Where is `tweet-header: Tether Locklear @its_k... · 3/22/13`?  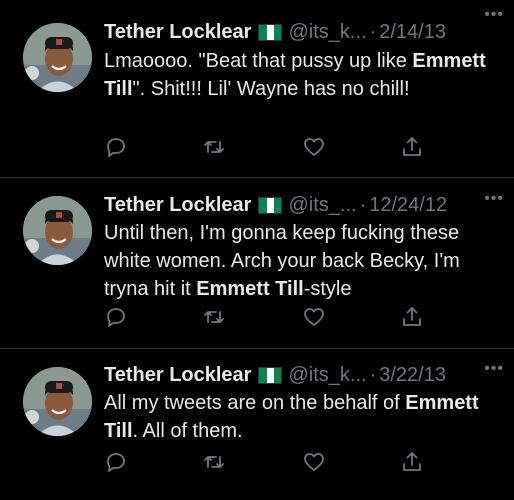 tweet-header: Tether Locklear @its_k... · 3/22/13 is located at coordinates (305, 375).